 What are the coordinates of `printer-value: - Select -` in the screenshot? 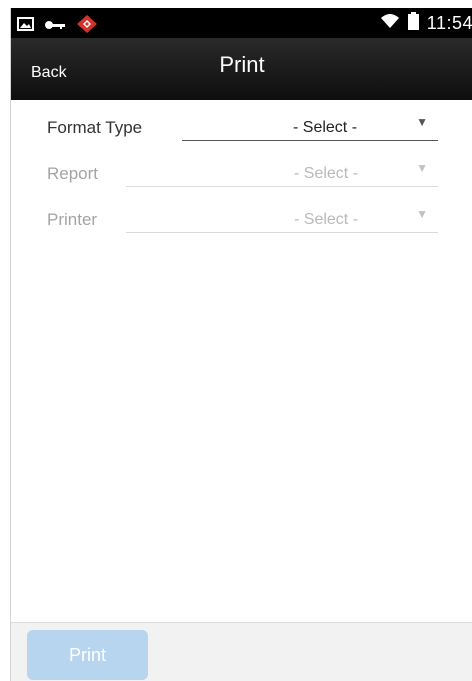 It's located at (326, 219).